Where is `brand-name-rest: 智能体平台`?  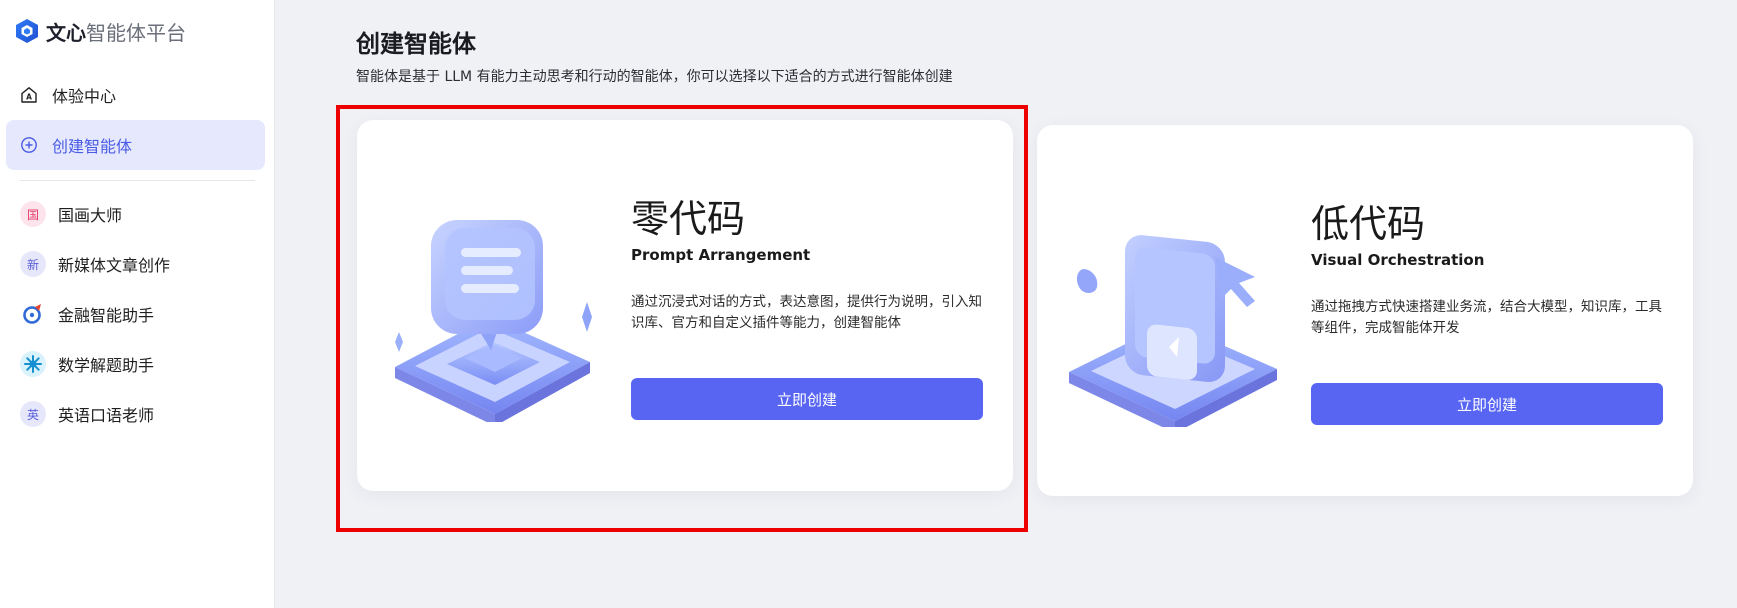 brand-name-rest: 智能体平台 is located at coordinates (136, 32).